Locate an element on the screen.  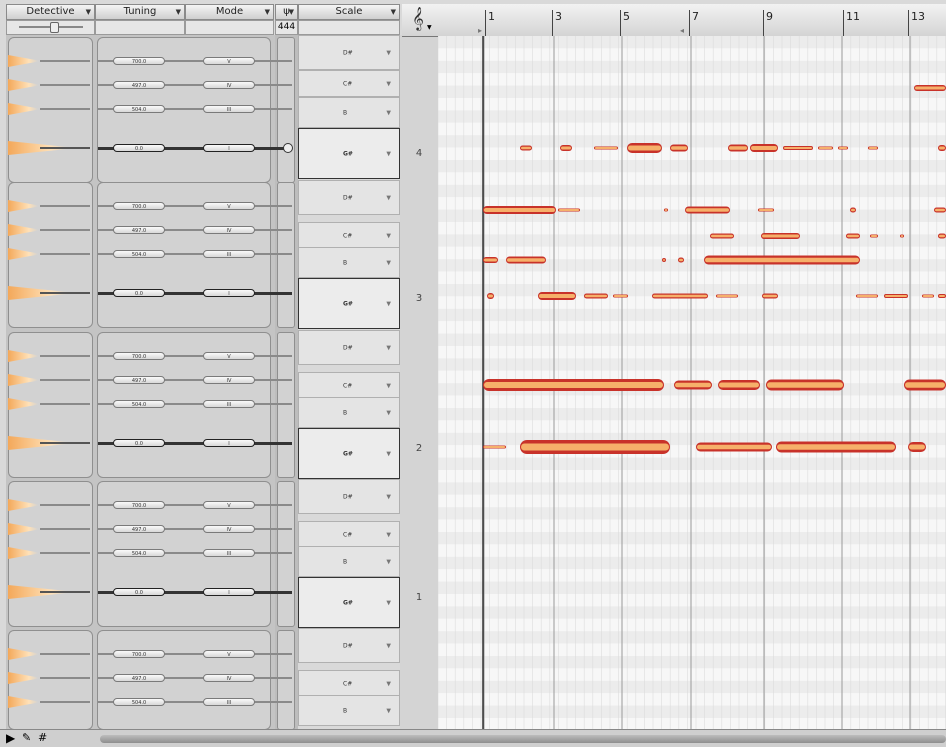
detective-slider-thumb is located at coordinates (54, 27).